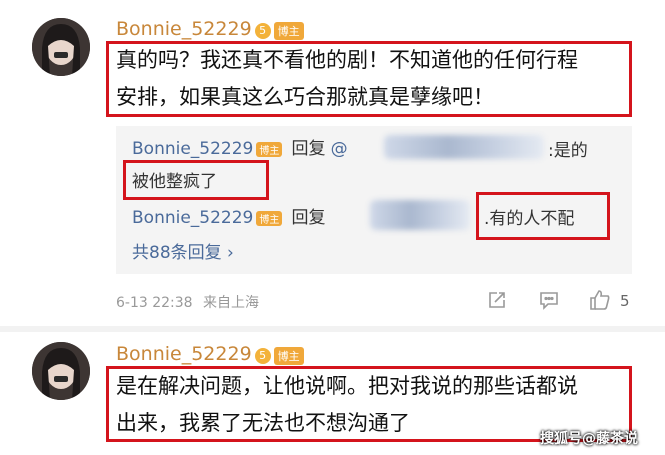 This screenshot has width=665, height=455. I want to click on comment-meta: 6-13 22:38 来自上海, so click(187, 302).